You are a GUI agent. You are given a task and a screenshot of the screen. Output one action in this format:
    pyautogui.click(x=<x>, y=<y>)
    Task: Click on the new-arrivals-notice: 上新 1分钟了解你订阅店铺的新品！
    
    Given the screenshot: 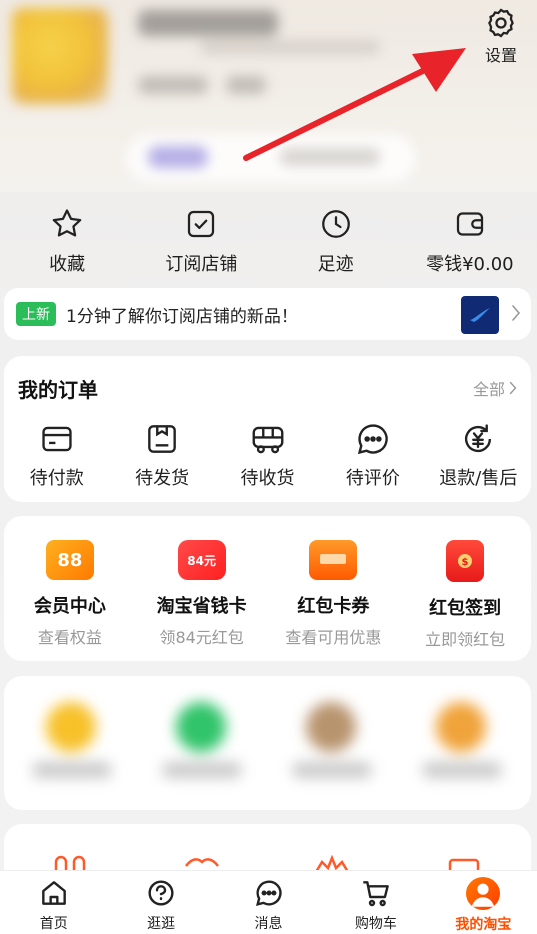 What is the action you would take?
    pyautogui.click(x=267, y=314)
    